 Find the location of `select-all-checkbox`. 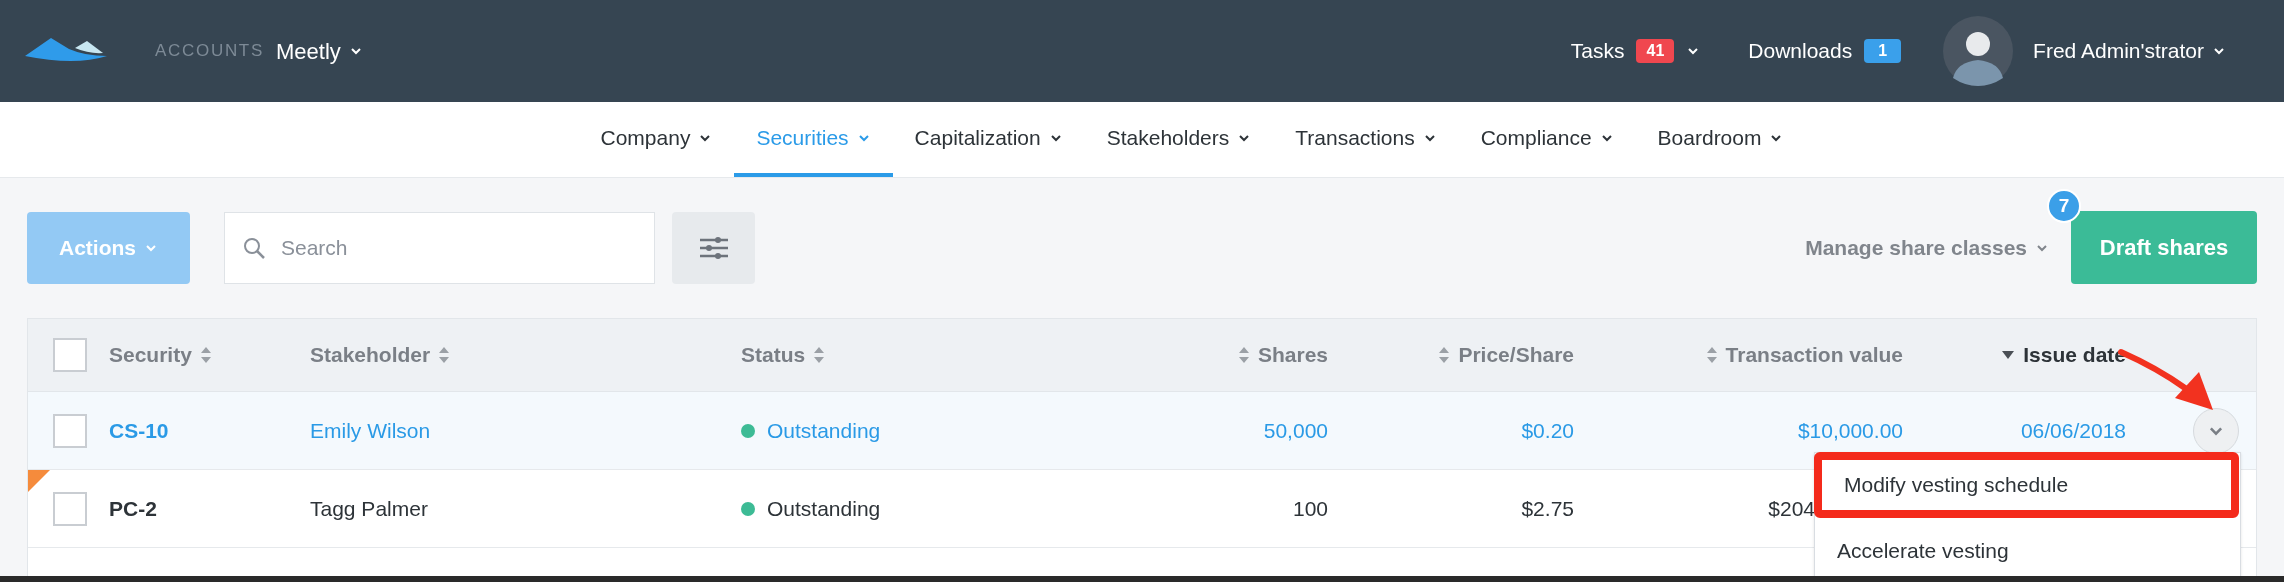

select-all-checkbox is located at coordinates (70, 355).